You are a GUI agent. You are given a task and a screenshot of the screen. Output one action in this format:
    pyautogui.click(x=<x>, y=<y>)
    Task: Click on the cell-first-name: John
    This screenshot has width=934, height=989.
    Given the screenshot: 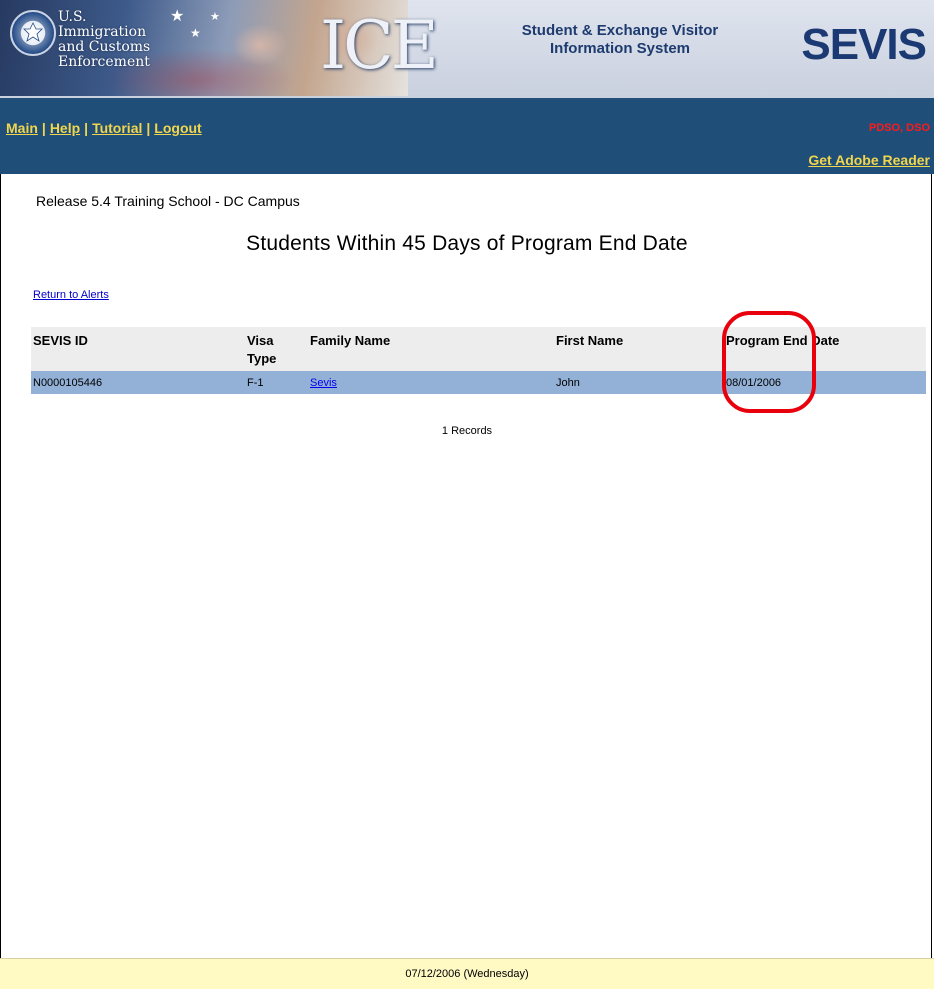 What is the action you would take?
    pyautogui.click(x=639, y=382)
    